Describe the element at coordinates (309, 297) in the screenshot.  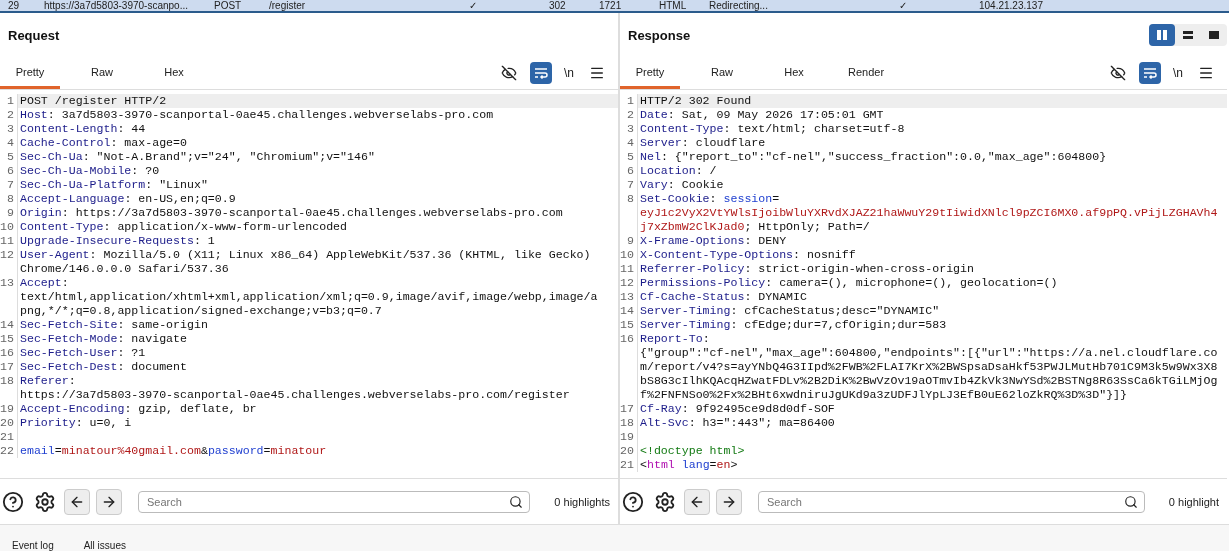
I see `code-line: text/html,application/xhtml+xml,application/xml;q=0.9,image/avif,image/webp,image/a` at that location.